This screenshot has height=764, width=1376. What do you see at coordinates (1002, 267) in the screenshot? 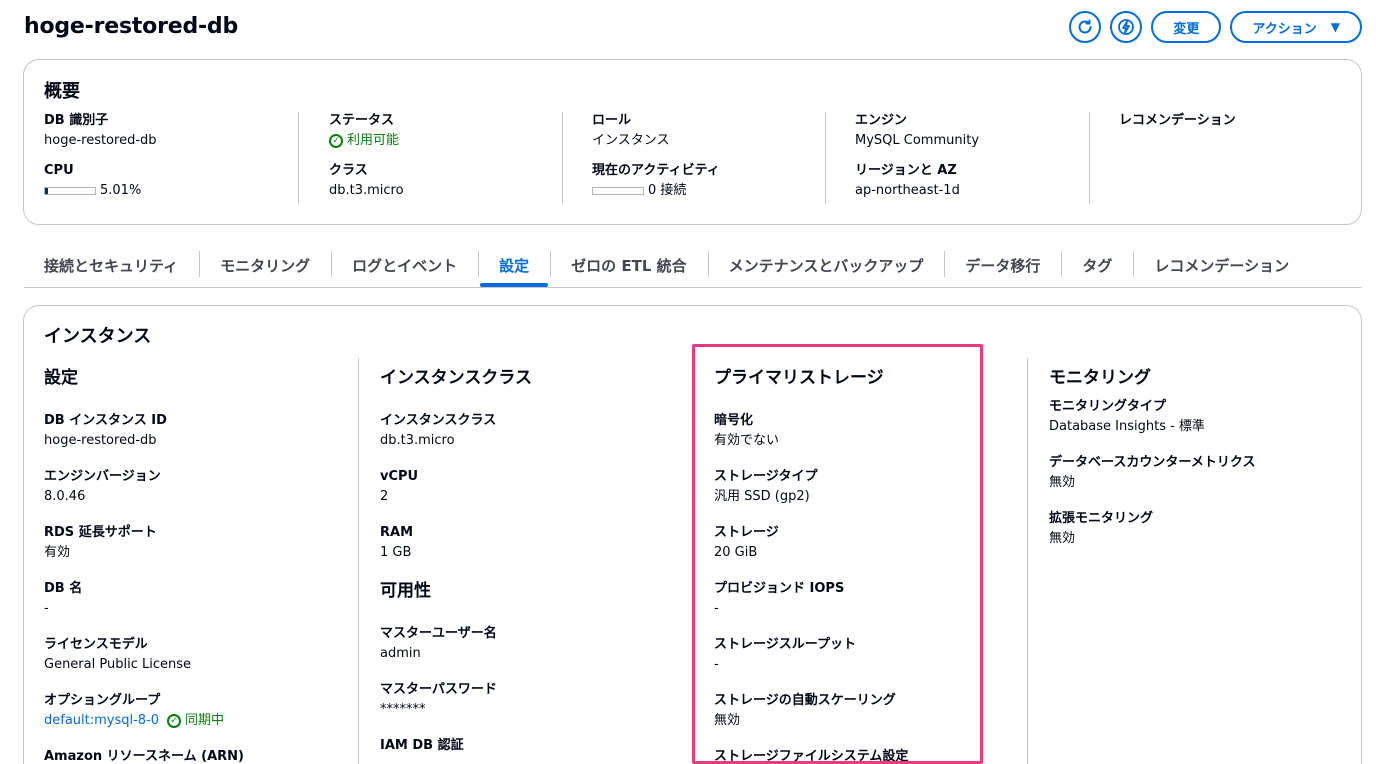
I see `tab-data-migration: データ移行` at bounding box center [1002, 267].